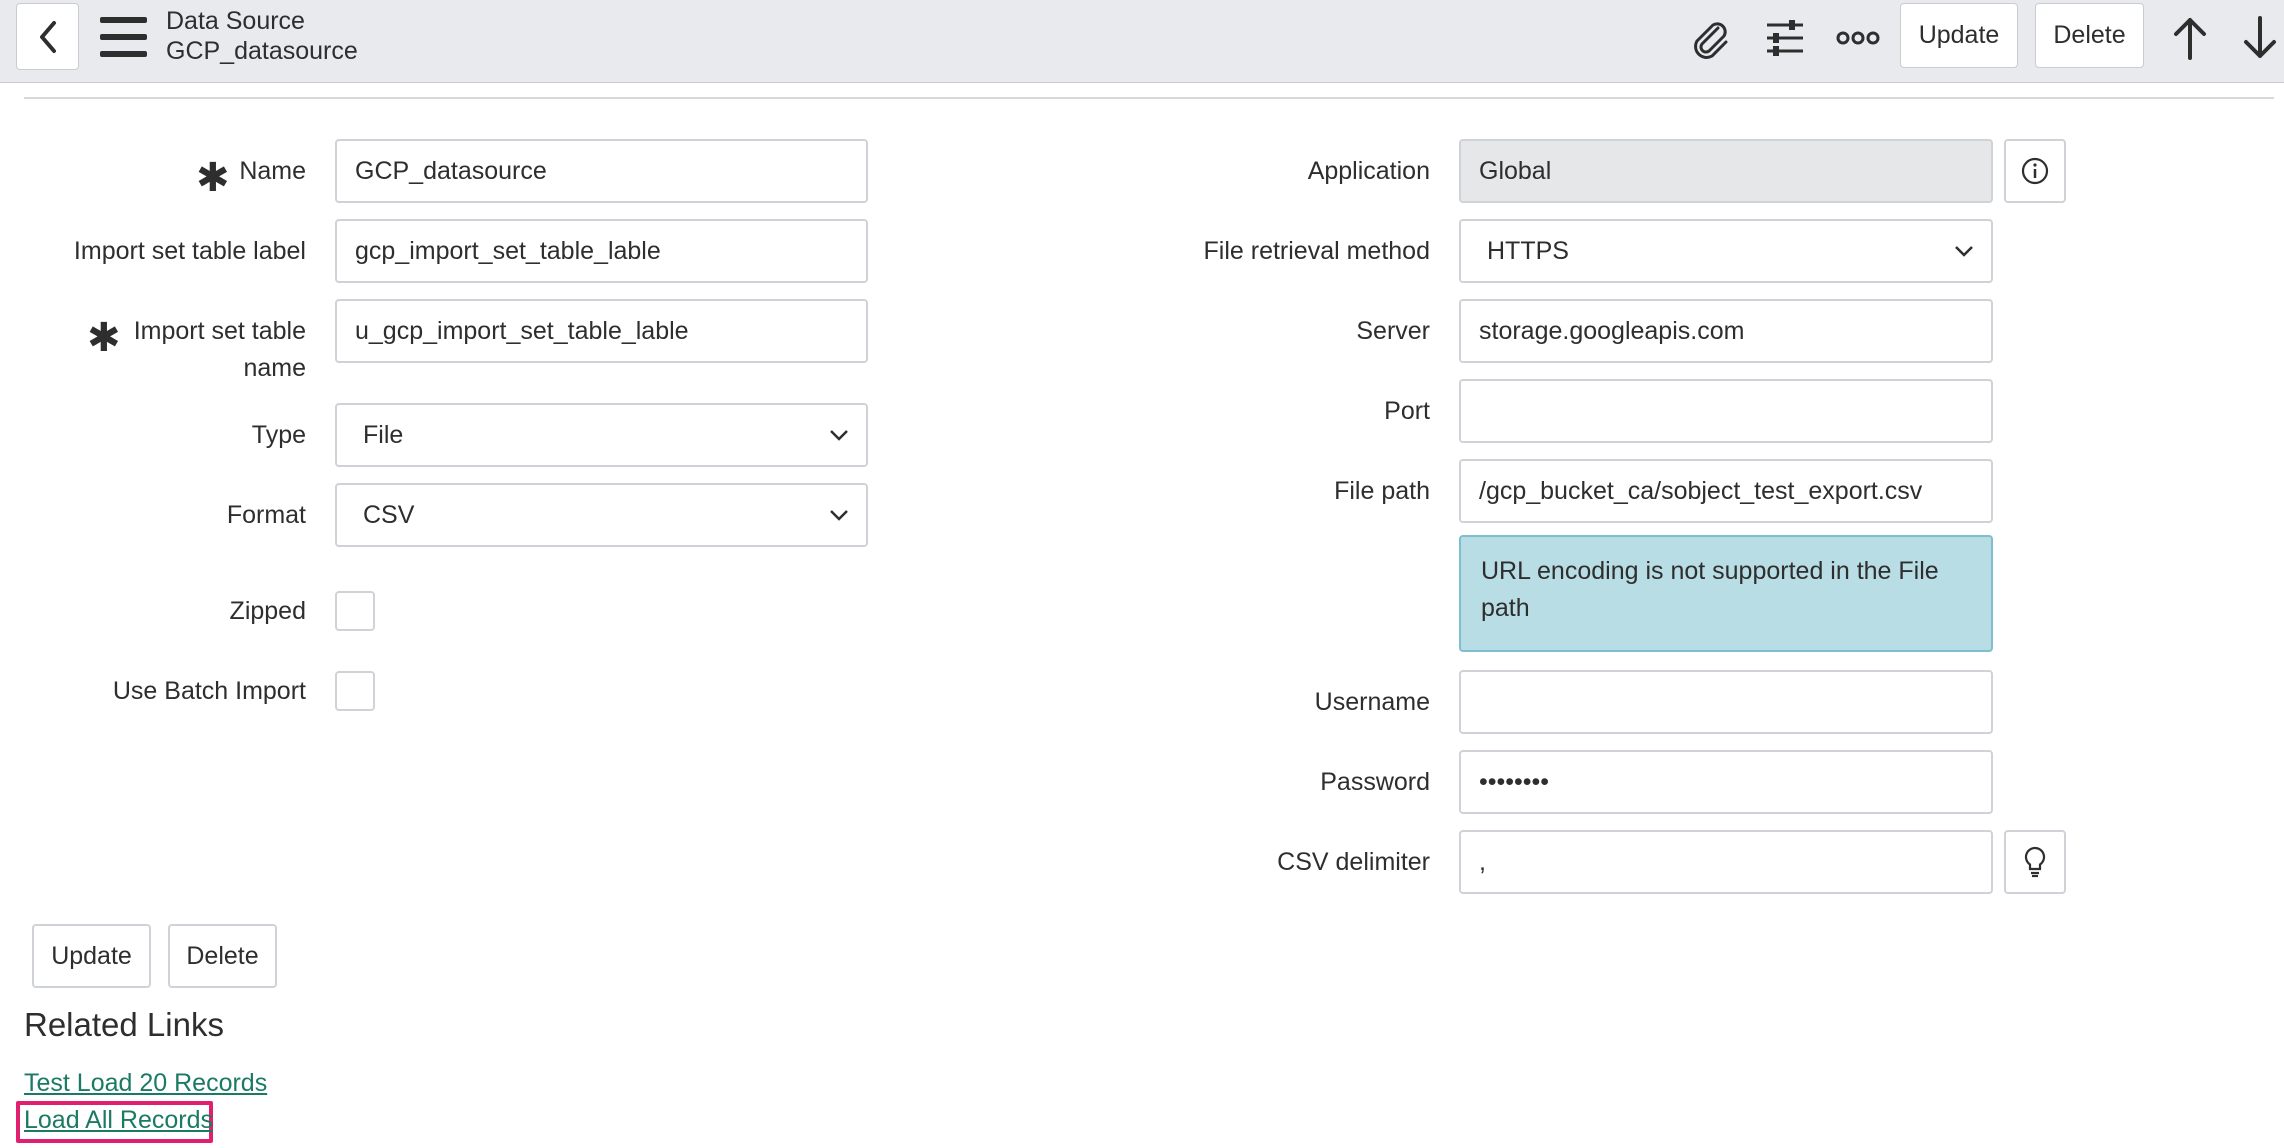  What do you see at coordinates (189, 251) in the screenshot?
I see `import-set-table-label-label: Import set table label` at bounding box center [189, 251].